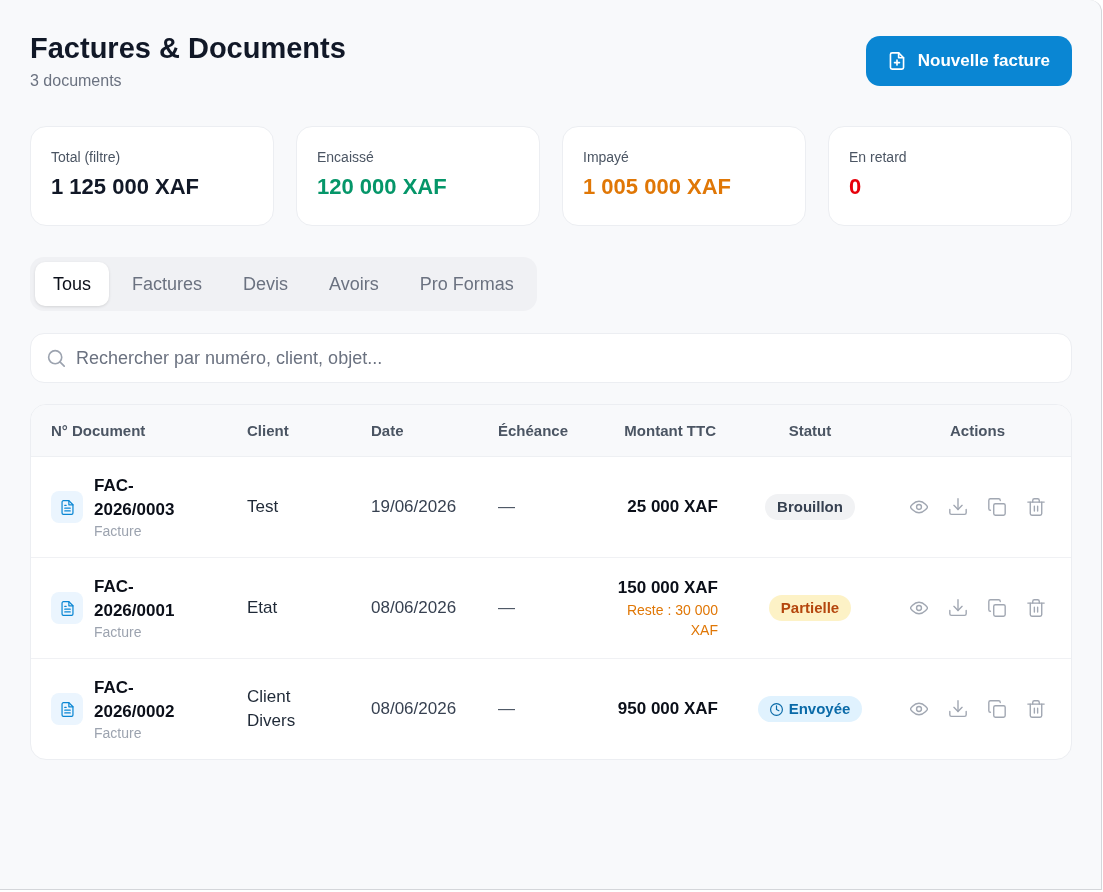 The height and width of the screenshot is (892, 1103). I want to click on document-number: FAC-2026/0003, so click(135, 498).